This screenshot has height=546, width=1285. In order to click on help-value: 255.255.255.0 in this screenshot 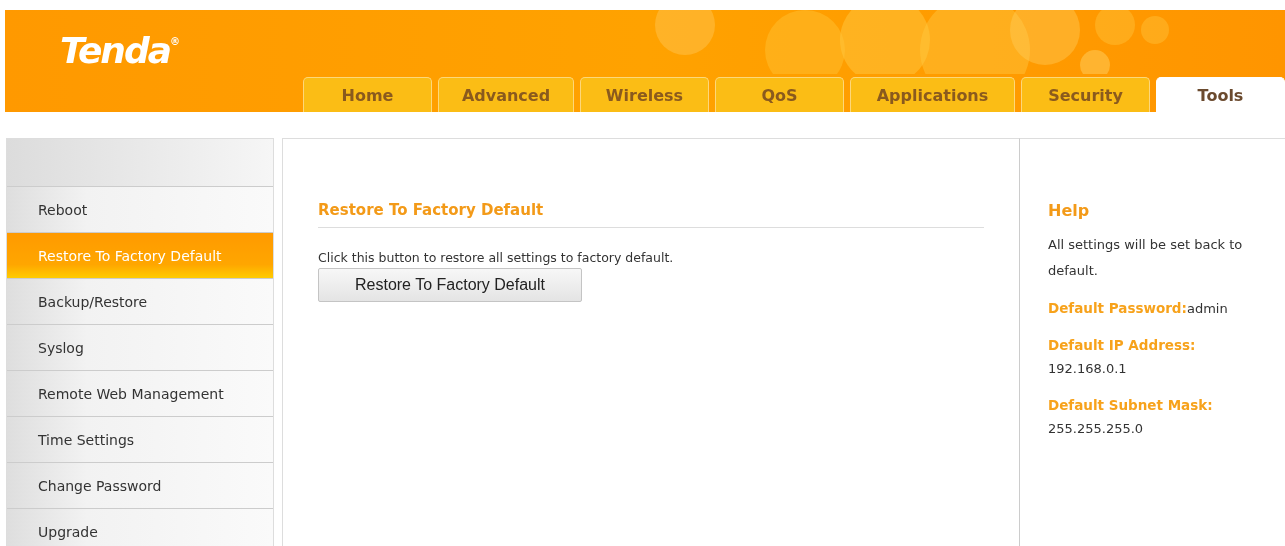, I will do `click(1096, 428)`.